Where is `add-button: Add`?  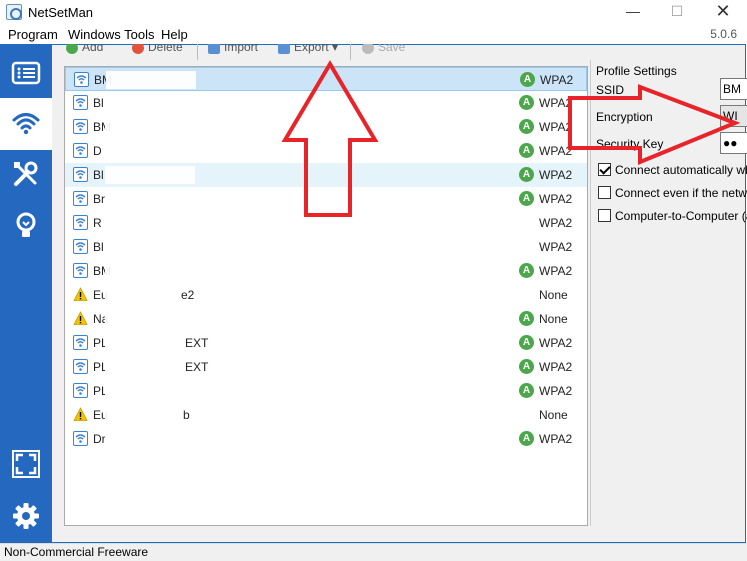
add-button: Add is located at coordinates (84, 50).